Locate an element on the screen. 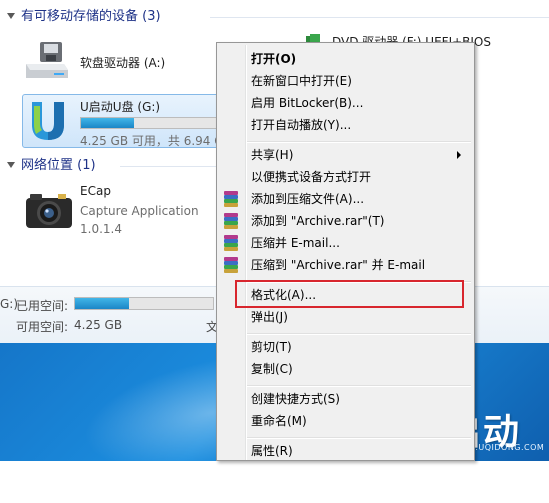 Image resolution: width=549 pixels, height=503 pixels. details-used-label: 已用空间: is located at coordinates (42, 306).